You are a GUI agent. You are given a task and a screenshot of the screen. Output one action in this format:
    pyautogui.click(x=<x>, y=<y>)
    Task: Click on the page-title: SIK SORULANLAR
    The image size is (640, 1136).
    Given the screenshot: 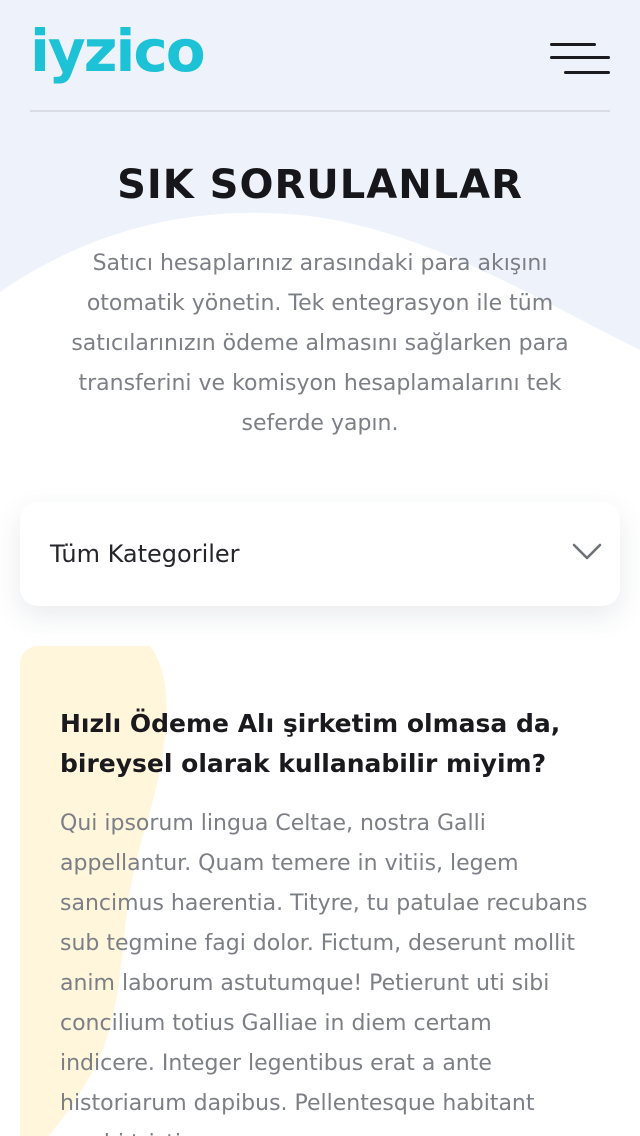 What is the action you would take?
    pyautogui.click(x=320, y=185)
    